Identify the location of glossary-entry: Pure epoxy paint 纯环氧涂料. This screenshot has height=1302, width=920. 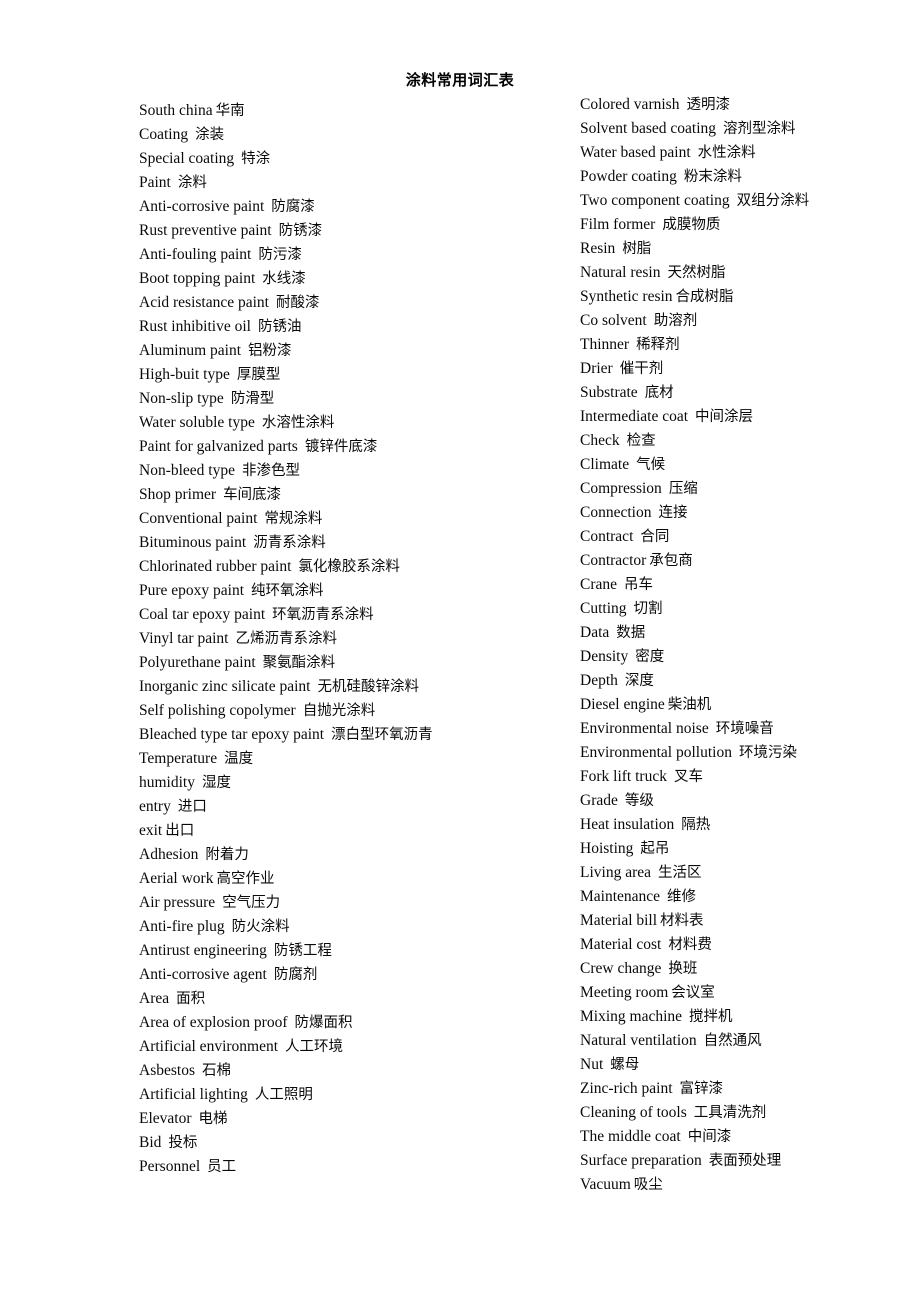
(349, 591).